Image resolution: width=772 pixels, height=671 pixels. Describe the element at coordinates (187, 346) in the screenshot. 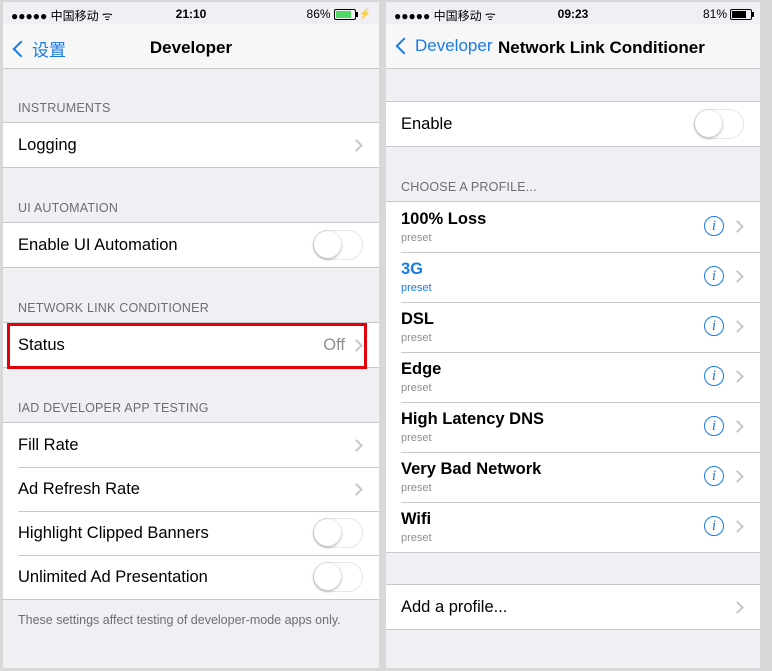

I see `highlight-box` at that location.